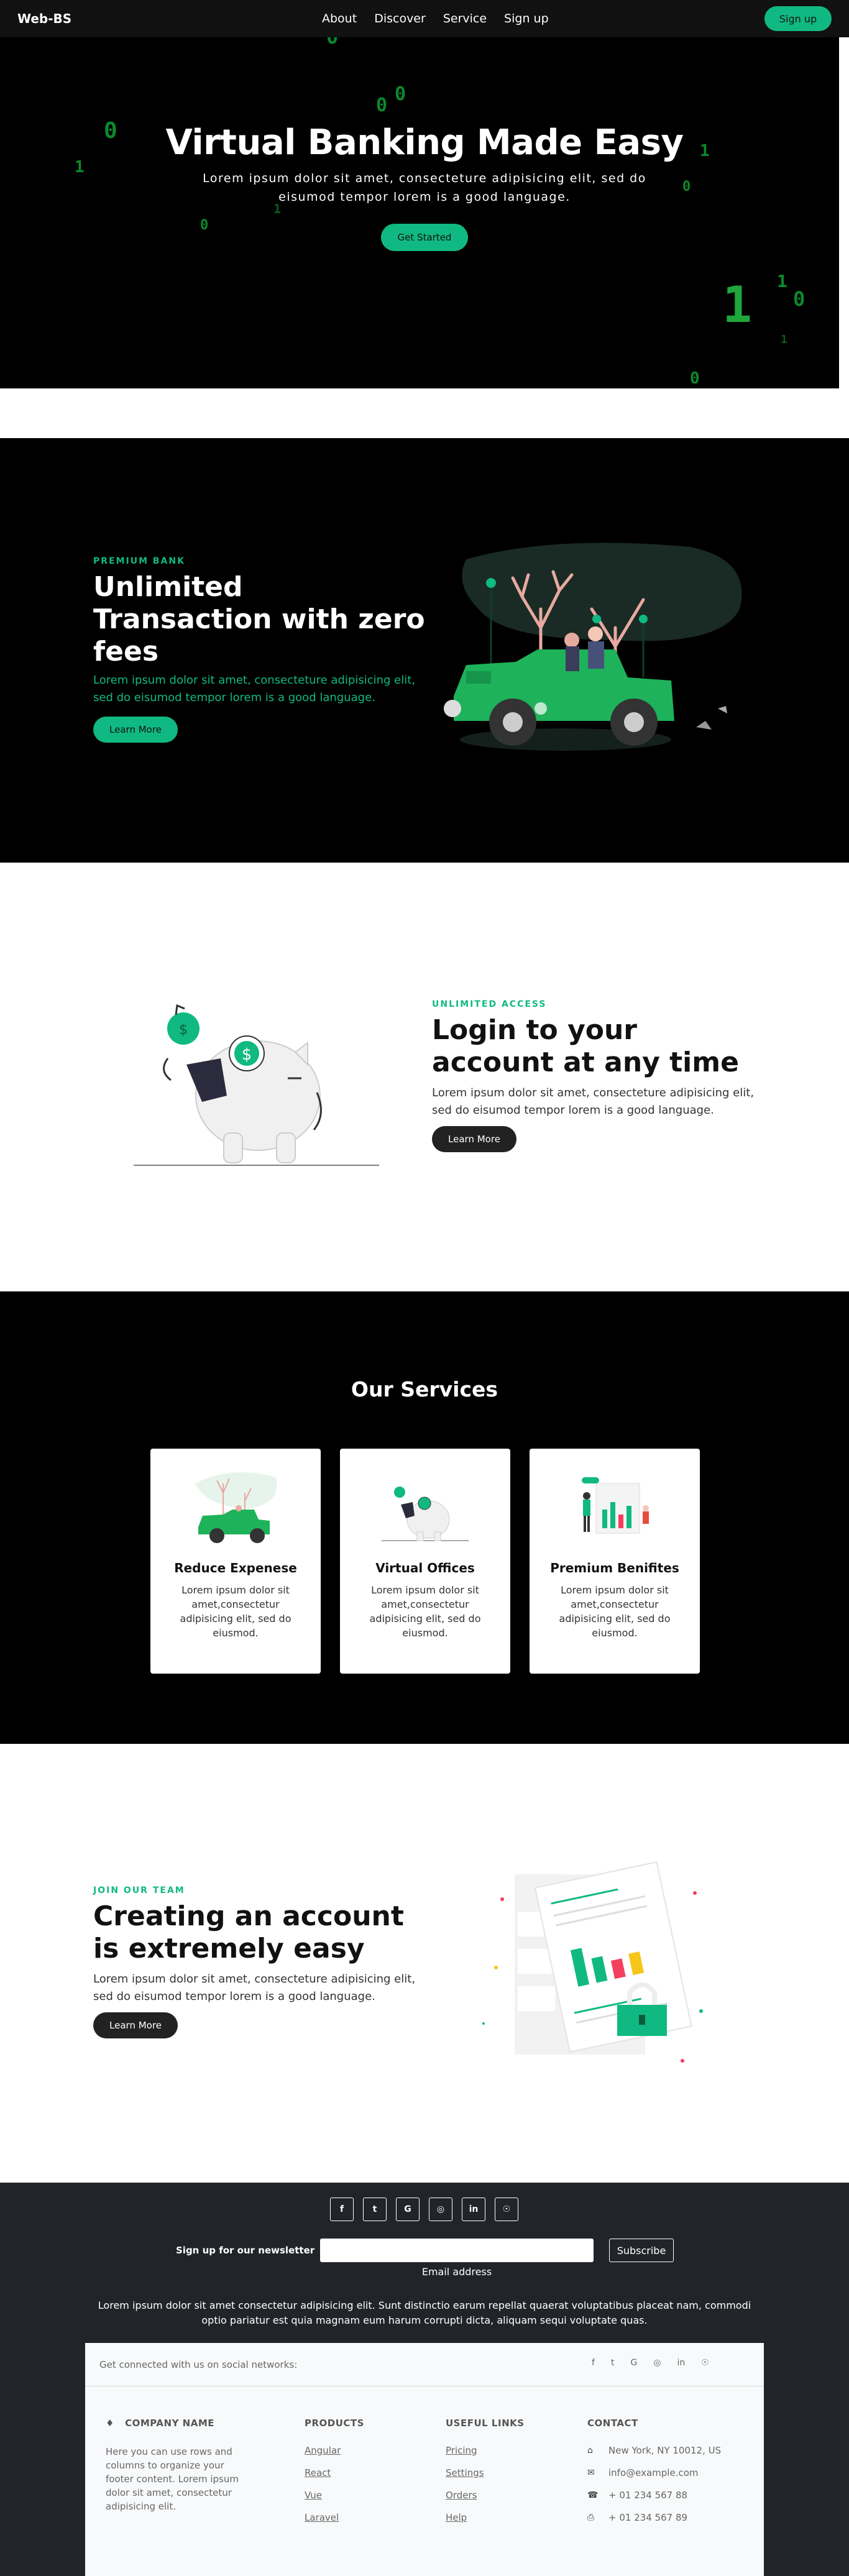 The height and width of the screenshot is (2576, 849). I want to click on company-heading: ♦ COMPANY NAME, so click(180, 2423).